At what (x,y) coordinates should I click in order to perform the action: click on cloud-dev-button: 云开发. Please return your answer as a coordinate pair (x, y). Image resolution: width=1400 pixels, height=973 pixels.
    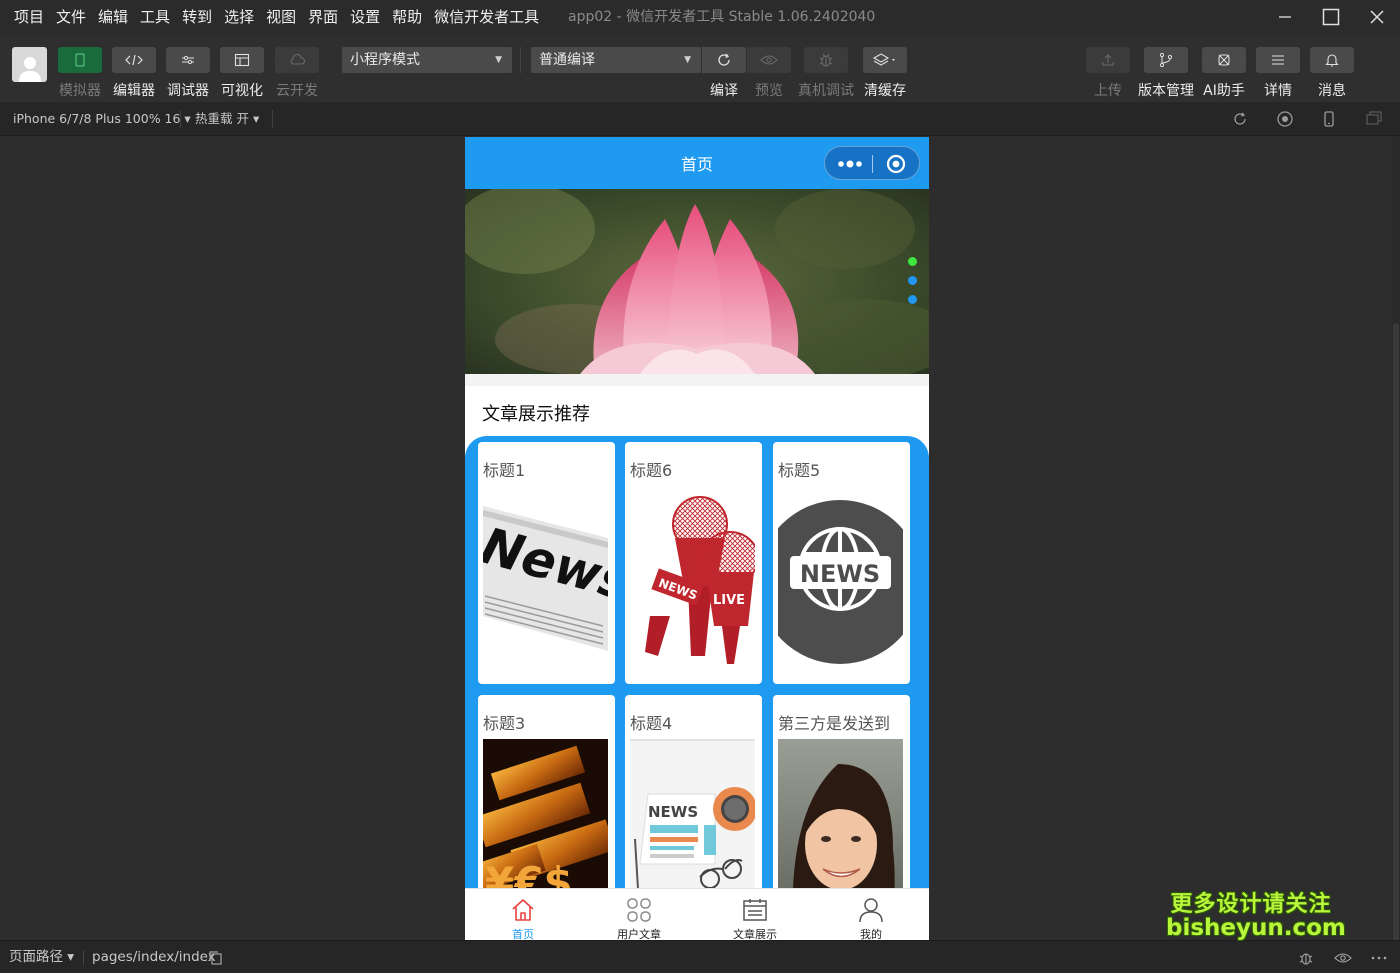
    Looking at the image, I should click on (297, 73).